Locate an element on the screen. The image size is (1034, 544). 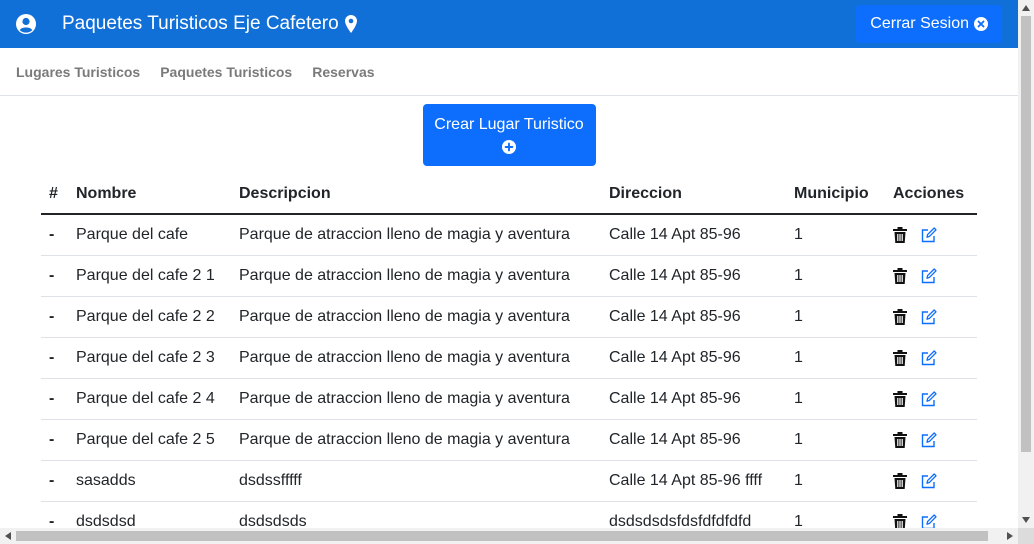
plus-circle-icon is located at coordinates (509, 147).